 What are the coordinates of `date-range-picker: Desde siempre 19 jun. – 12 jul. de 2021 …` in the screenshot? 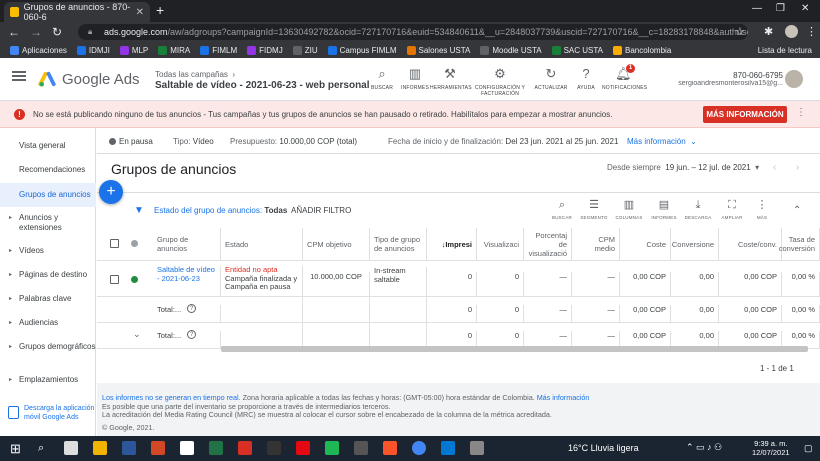 It's located at (683, 167).